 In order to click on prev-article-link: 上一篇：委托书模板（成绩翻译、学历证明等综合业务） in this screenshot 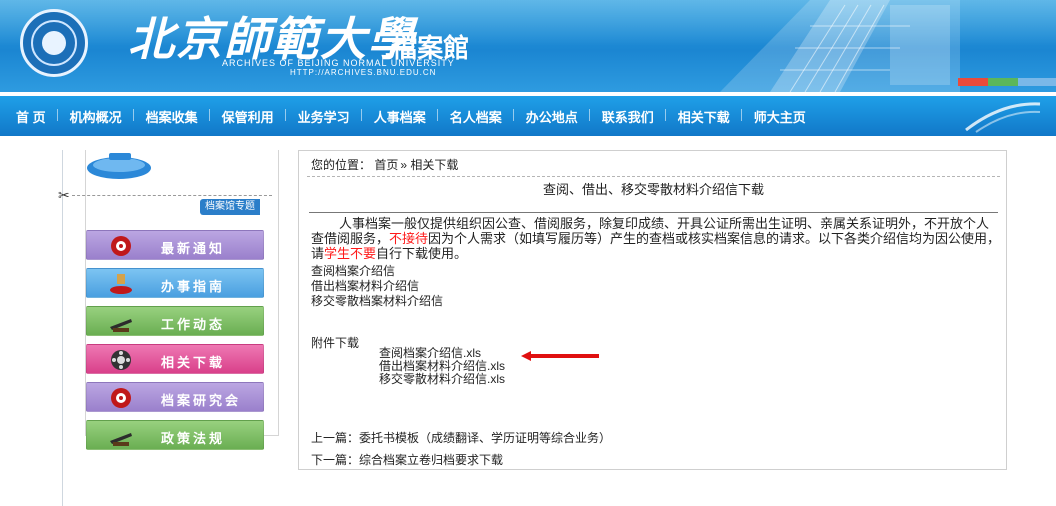, I will do `click(461, 438)`.